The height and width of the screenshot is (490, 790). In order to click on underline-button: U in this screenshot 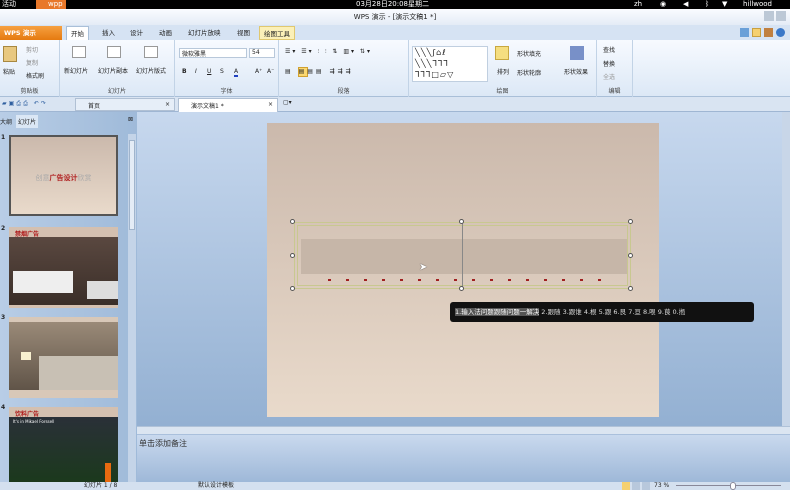, I will do `click(209, 71)`.